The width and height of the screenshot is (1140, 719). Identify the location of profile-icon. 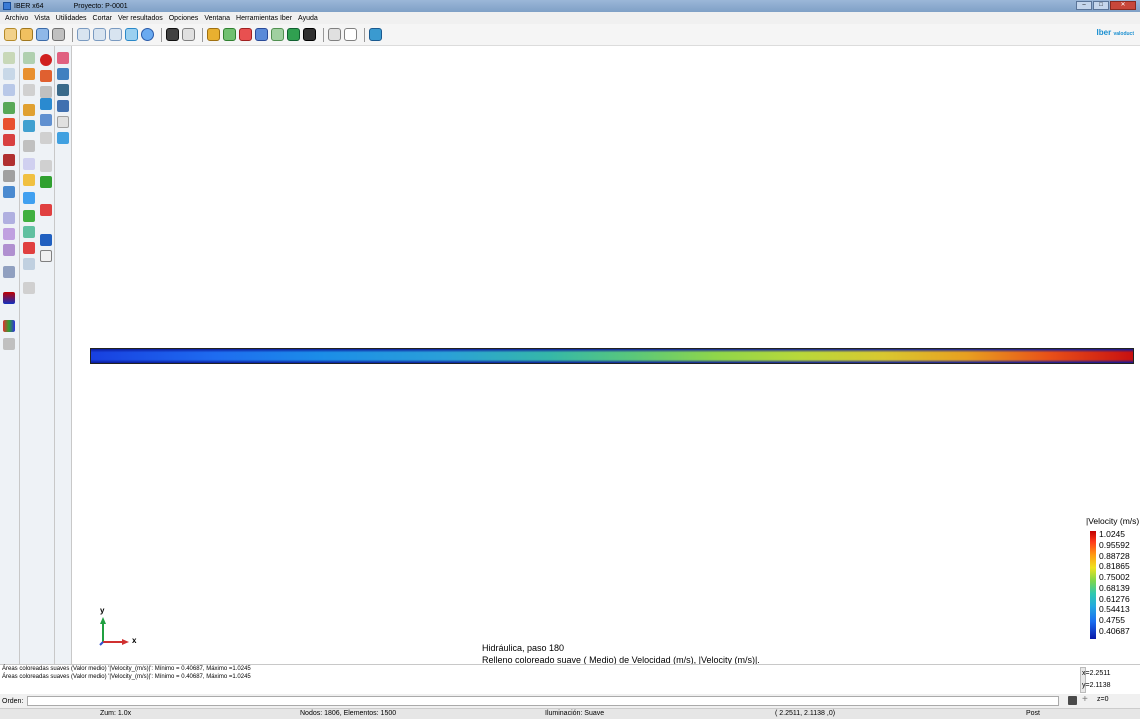
(63, 122).